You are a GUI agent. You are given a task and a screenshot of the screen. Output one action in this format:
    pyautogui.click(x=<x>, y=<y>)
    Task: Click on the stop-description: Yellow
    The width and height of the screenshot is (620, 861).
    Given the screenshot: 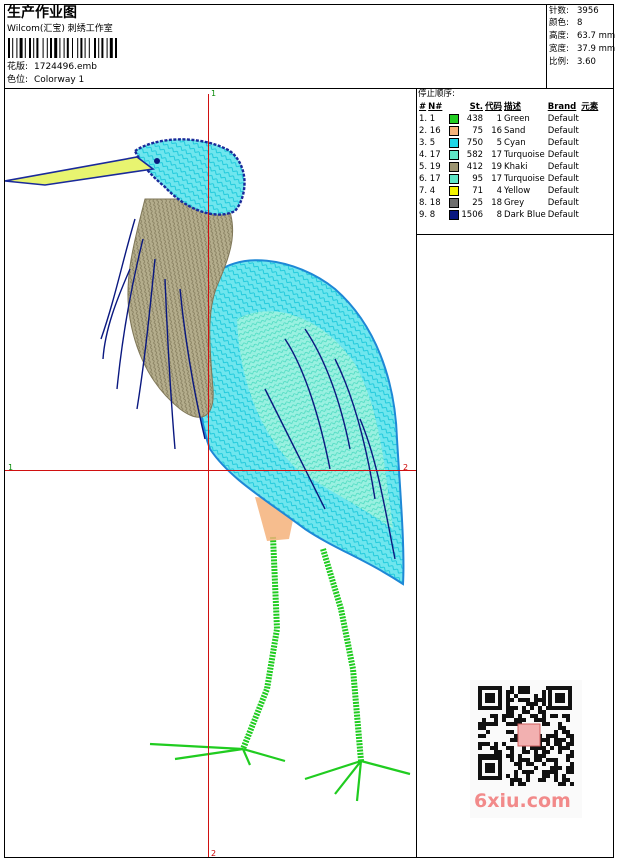 What is the action you would take?
    pyautogui.click(x=517, y=191)
    